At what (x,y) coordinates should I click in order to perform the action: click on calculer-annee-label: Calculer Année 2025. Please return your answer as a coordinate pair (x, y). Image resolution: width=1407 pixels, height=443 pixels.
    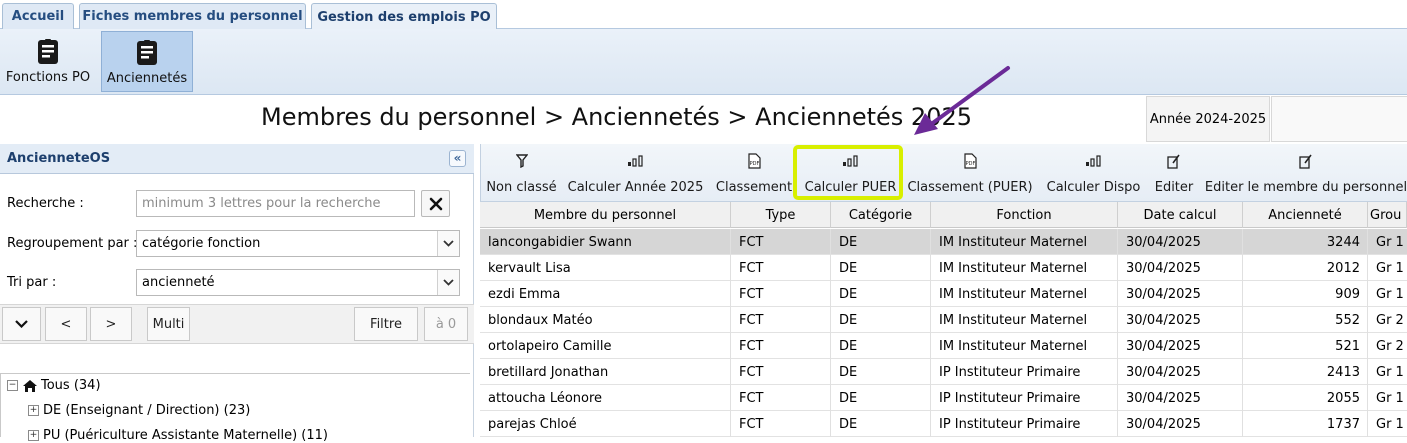
    Looking at the image, I should click on (635, 187).